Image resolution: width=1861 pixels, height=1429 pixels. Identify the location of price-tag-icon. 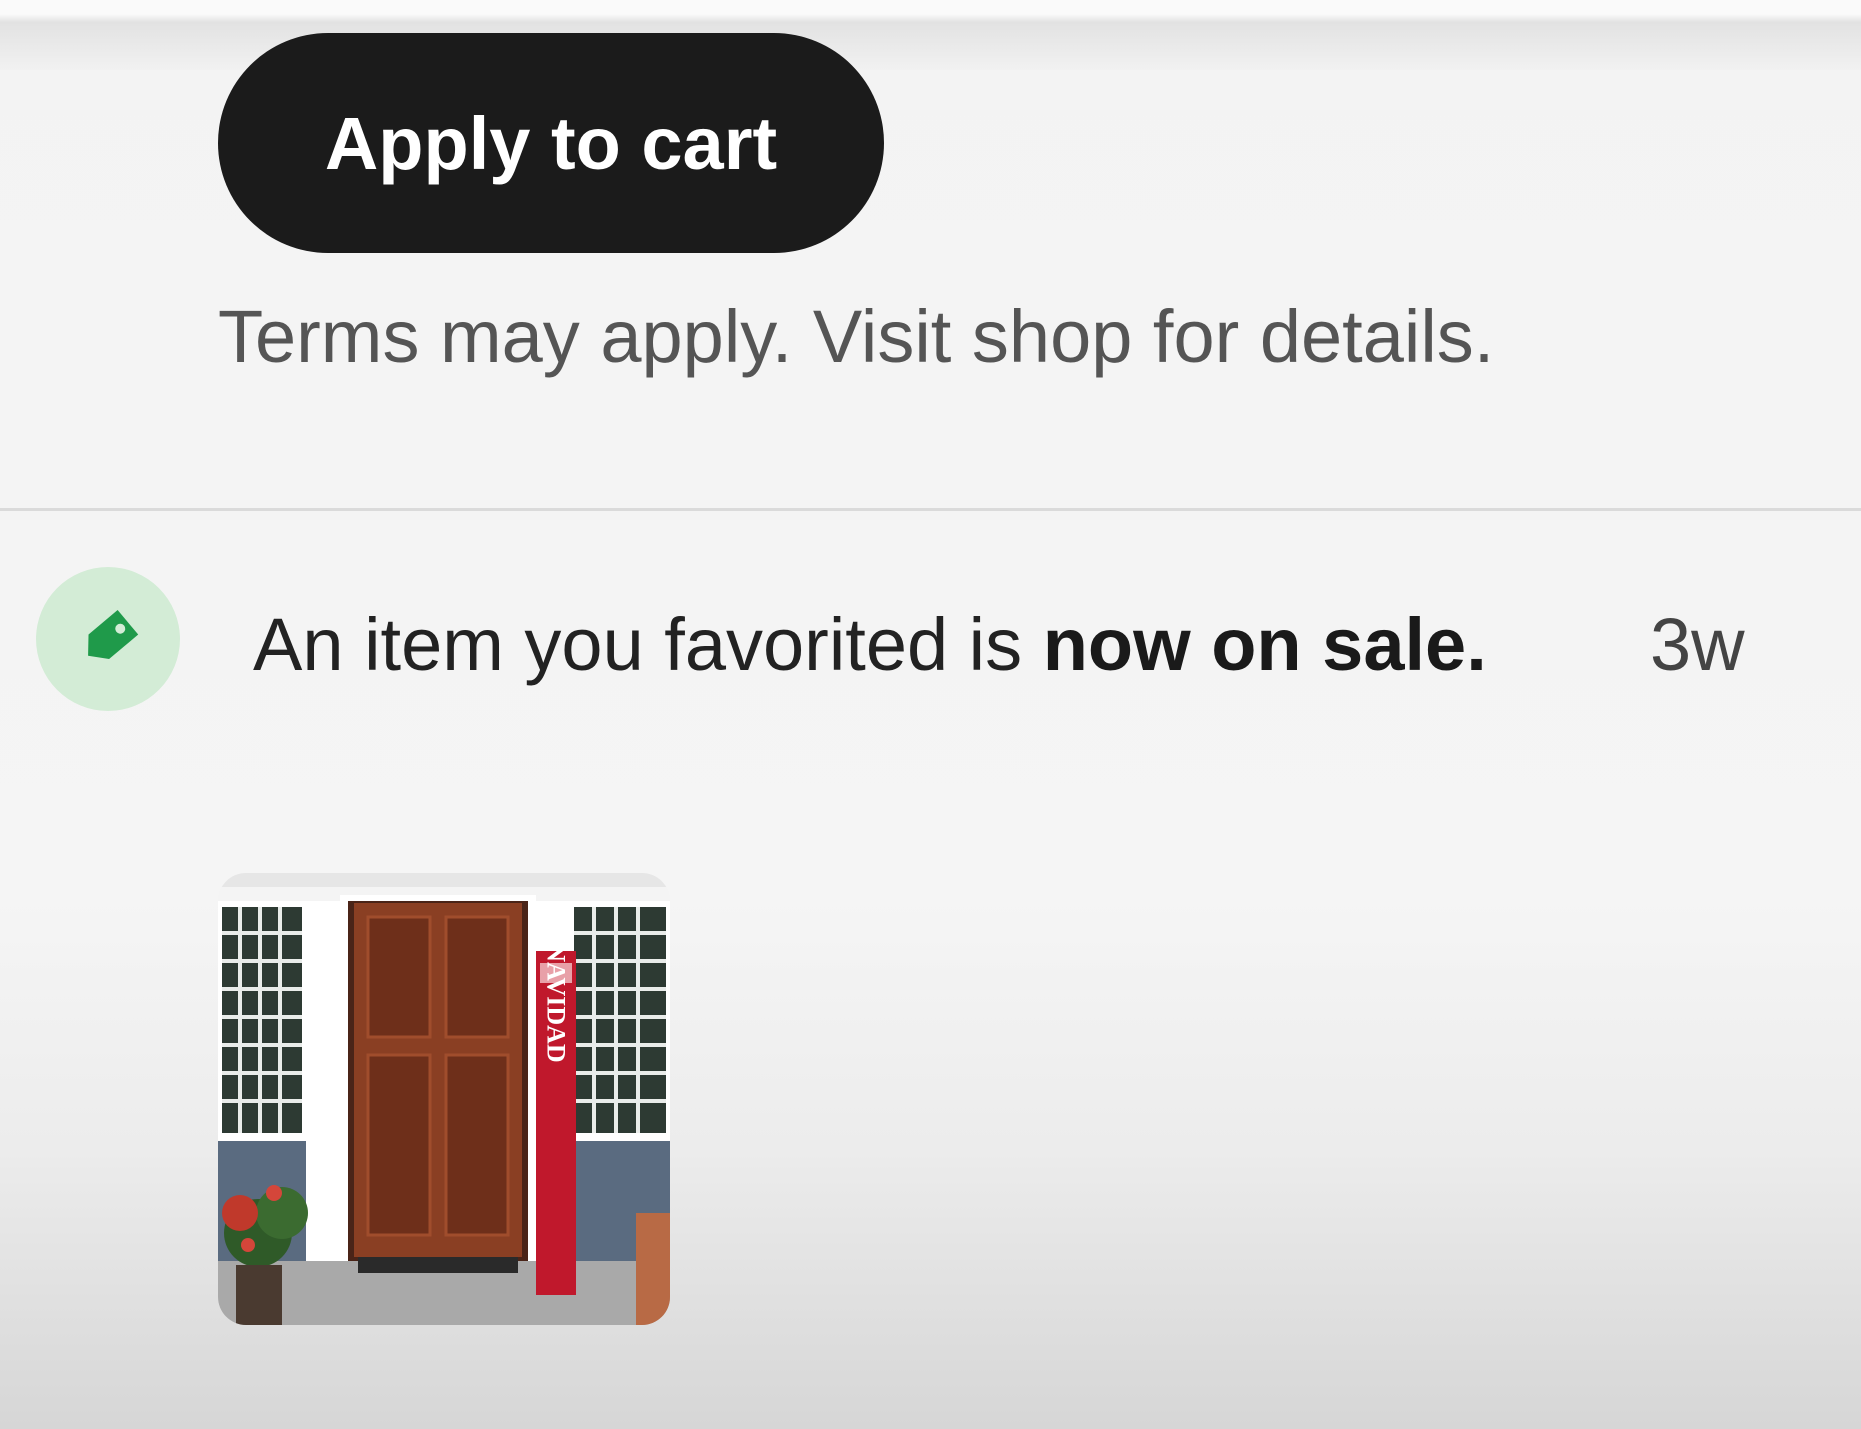
(113, 634).